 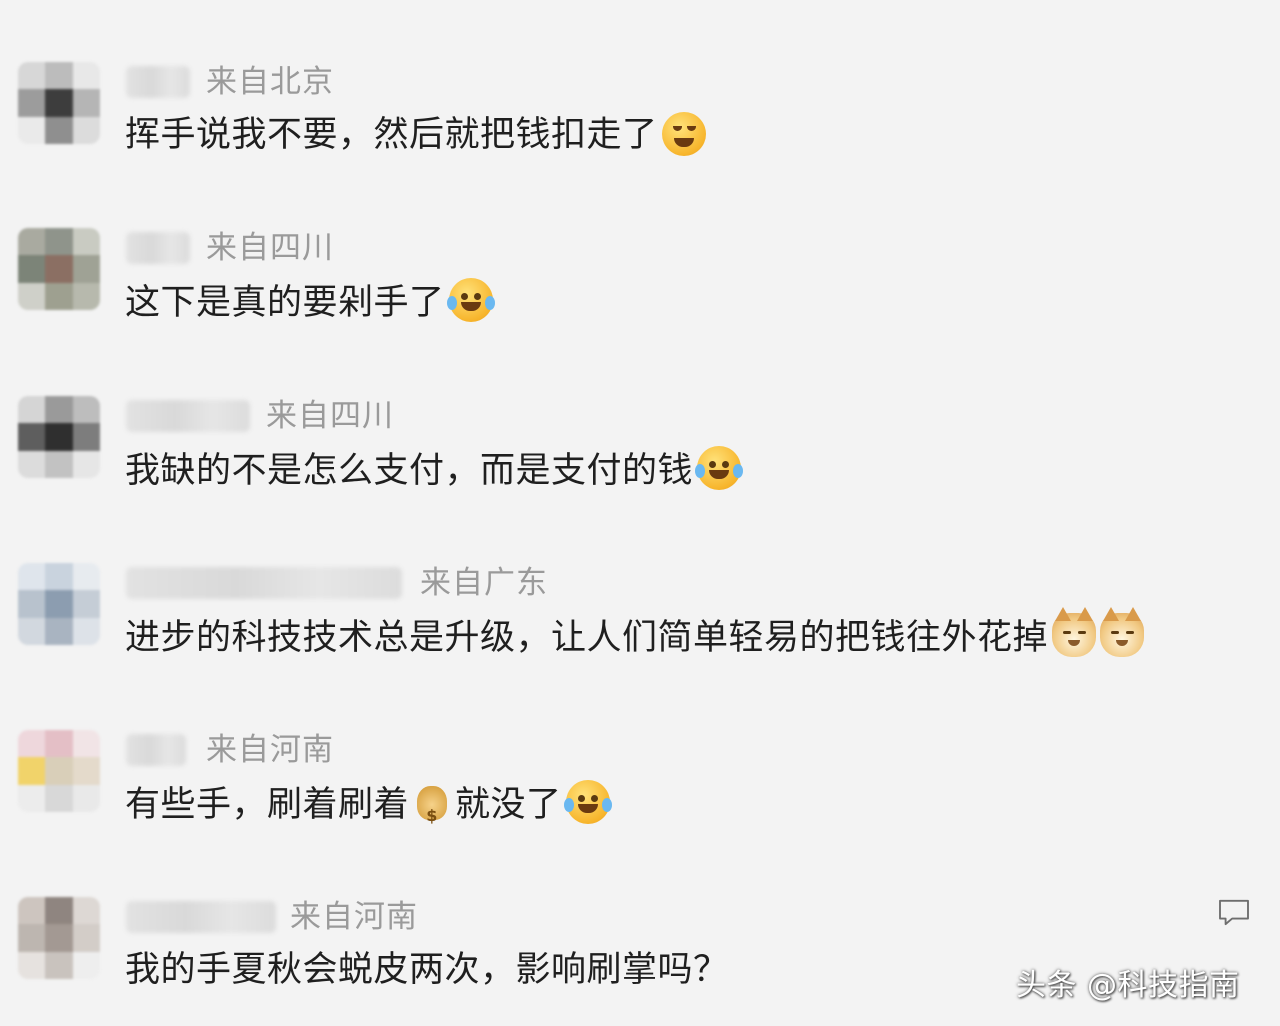 I want to click on comment-text-content: 我的手夏秋会蜕皮两次，影响刷掌吗？, so click(x=427, y=970).